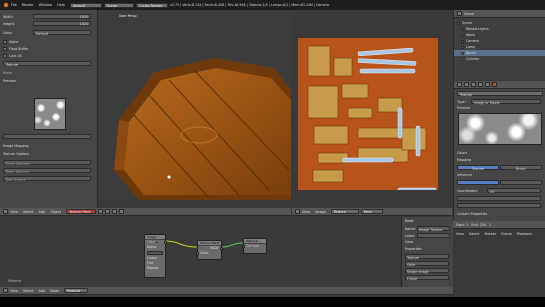  What do you see at coordinates (462, 41) in the screenshot?
I see `camera-icon` at bounding box center [462, 41].